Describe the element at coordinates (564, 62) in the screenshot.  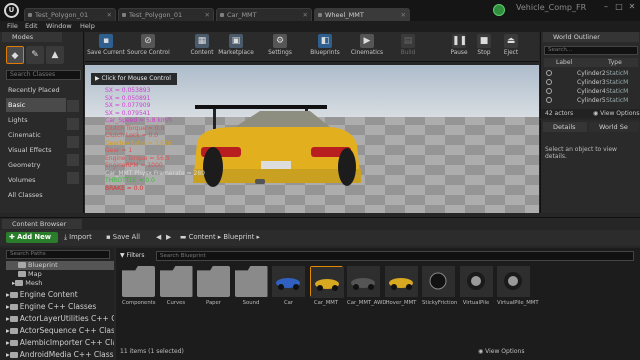
I see `column-label: Label` at that location.